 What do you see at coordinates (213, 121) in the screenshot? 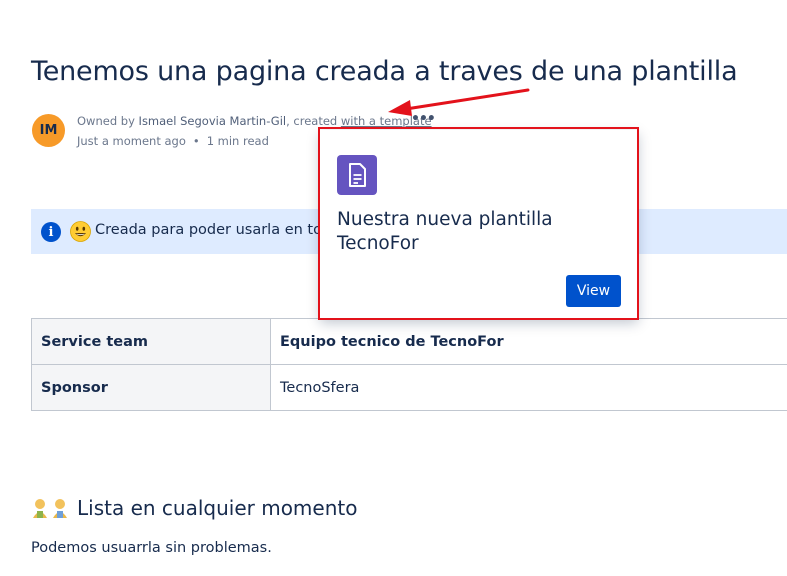
I see `owner-link: Ismael Segovia Martin-Gil` at bounding box center [213, 121].